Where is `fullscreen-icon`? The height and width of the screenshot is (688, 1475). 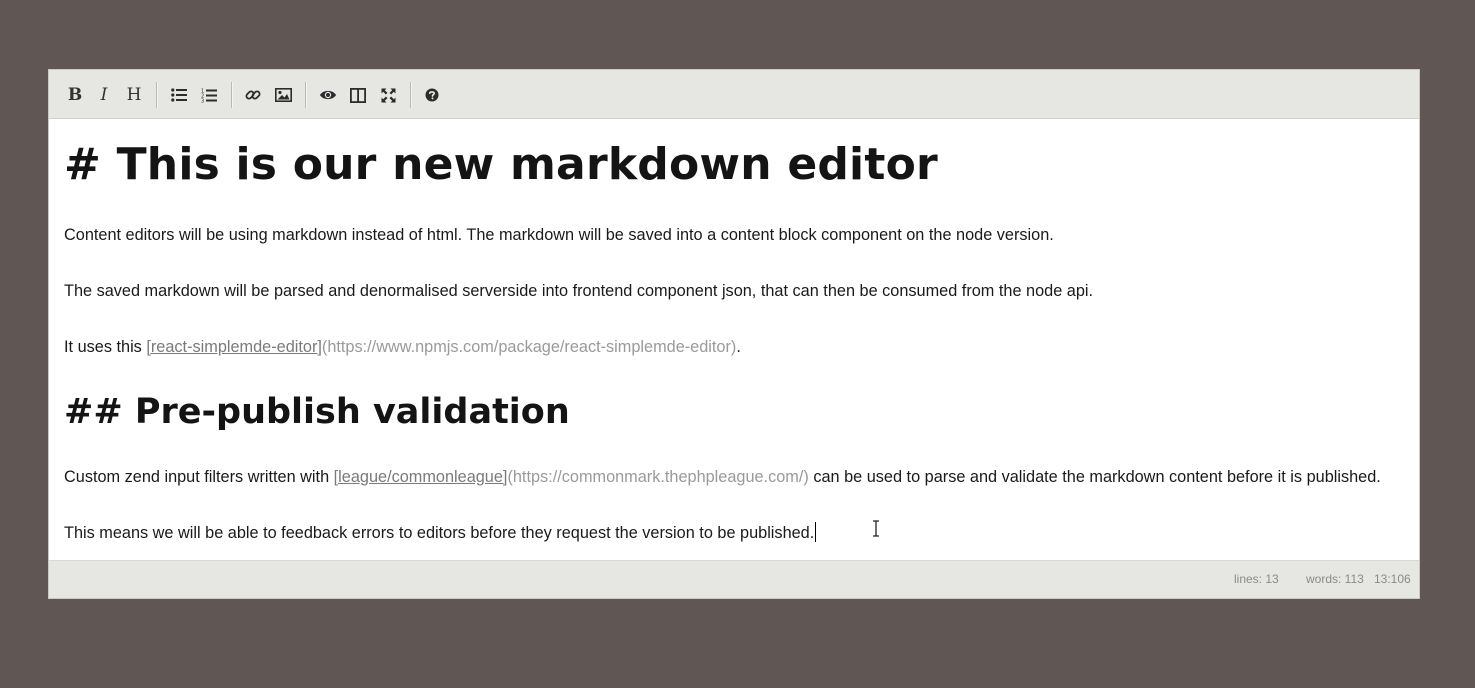 fullscreen-icon is located at coordinates (388, 95).